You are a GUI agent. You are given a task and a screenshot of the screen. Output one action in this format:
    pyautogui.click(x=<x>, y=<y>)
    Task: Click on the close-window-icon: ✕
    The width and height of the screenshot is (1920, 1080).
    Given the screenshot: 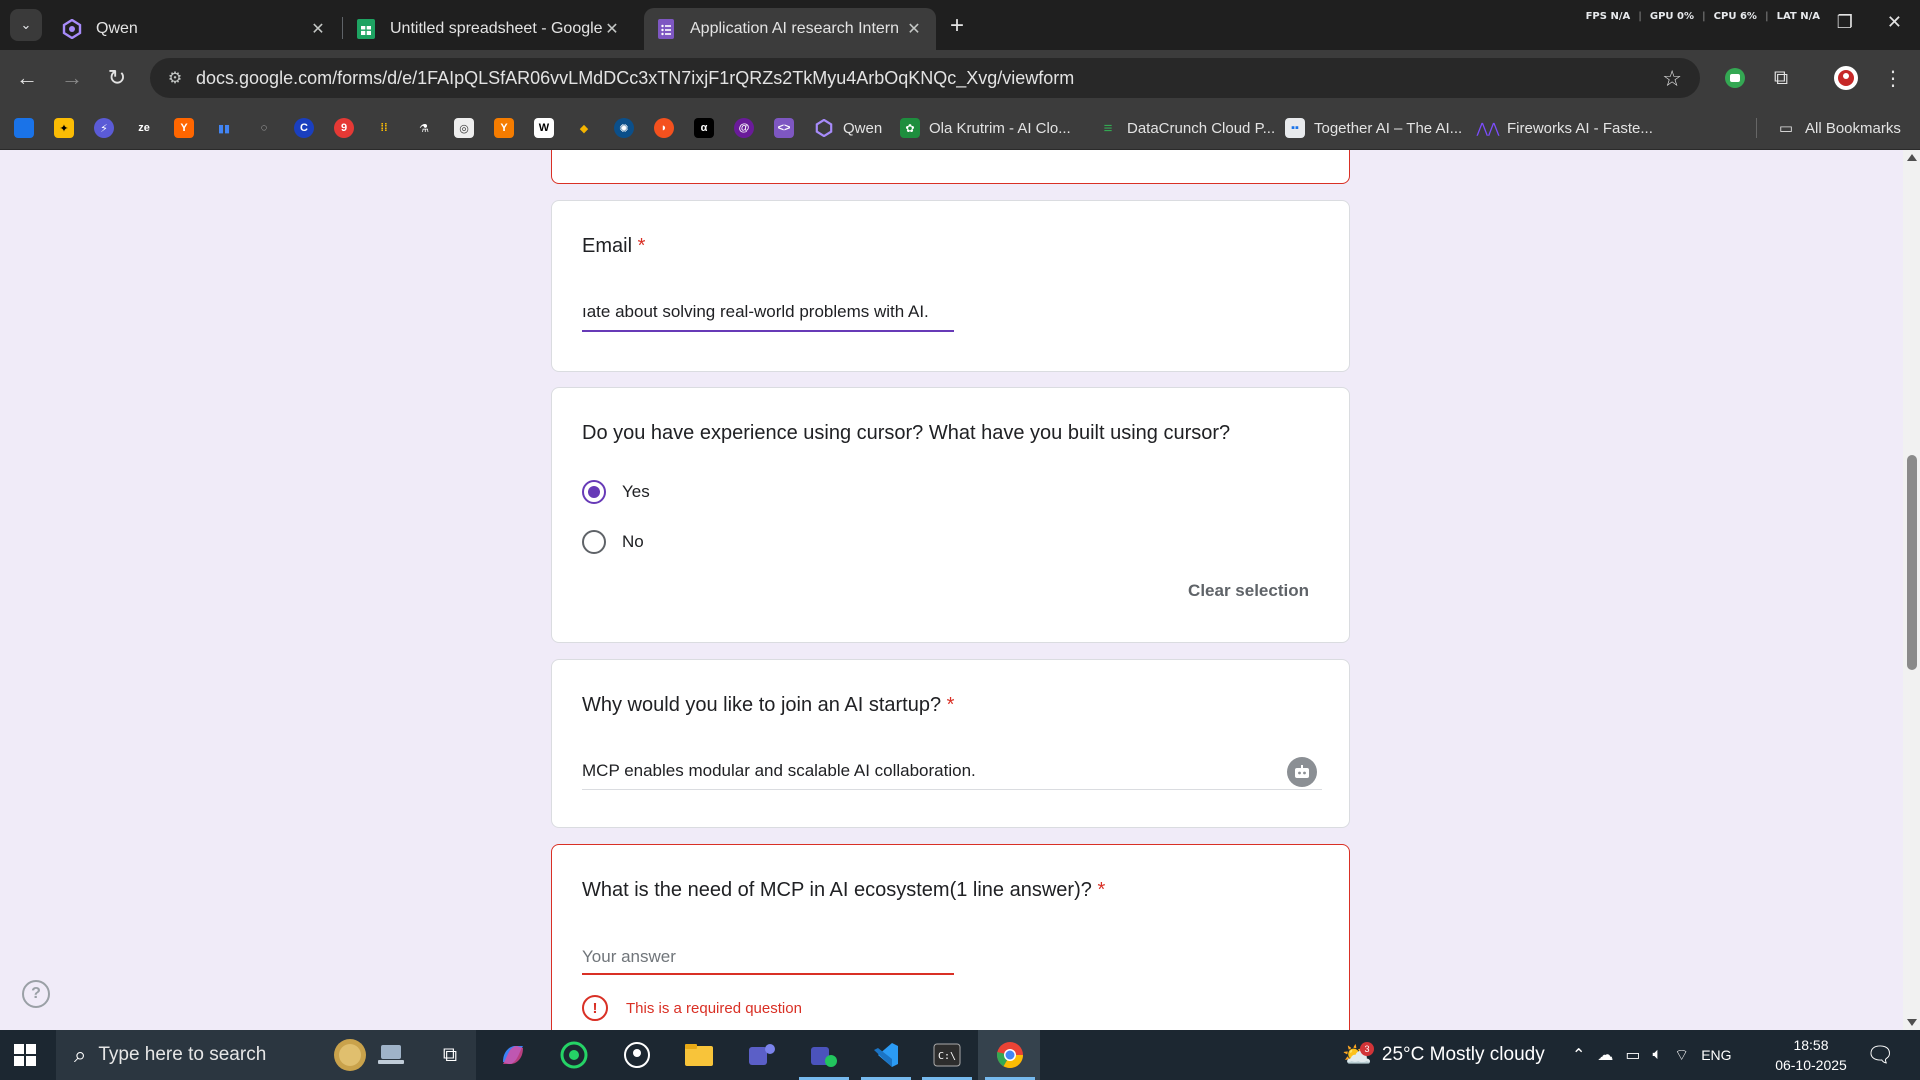 What is the action you would take?
    pyautogui.click(x=1894, y=22)
    